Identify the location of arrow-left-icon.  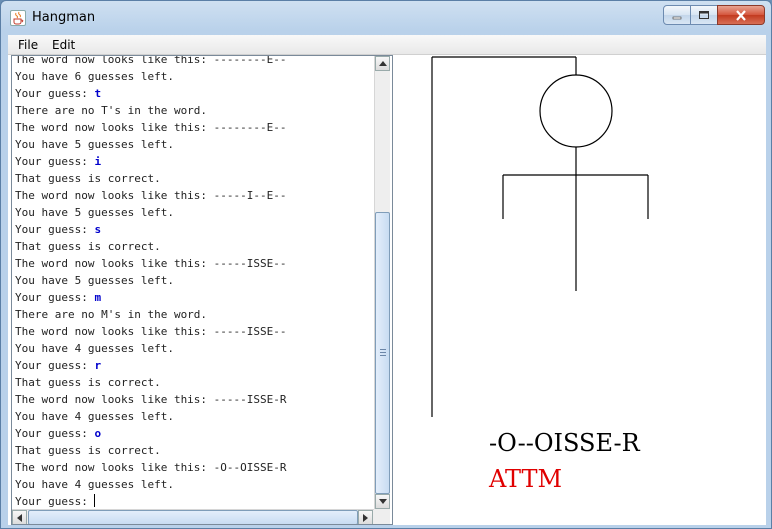
(19, 517).